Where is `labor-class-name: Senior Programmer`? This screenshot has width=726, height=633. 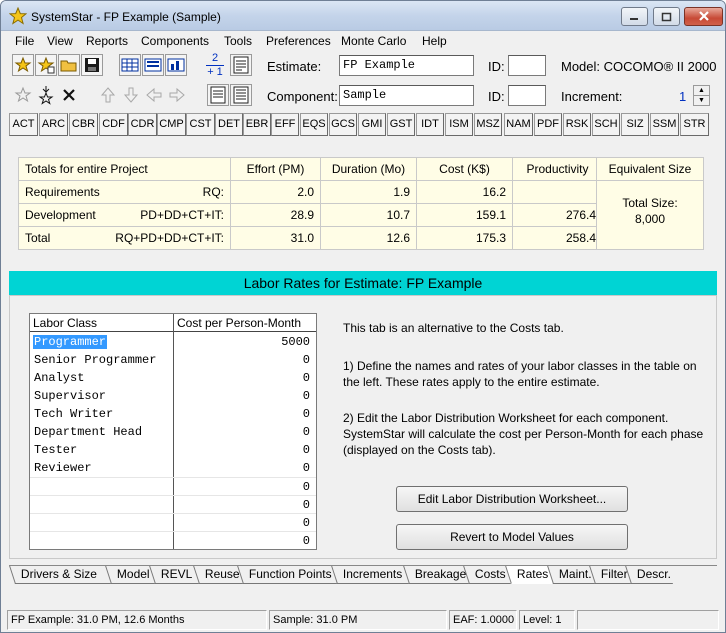 labor-class-name: Senior Programmer is located at coordinates (95, 360).